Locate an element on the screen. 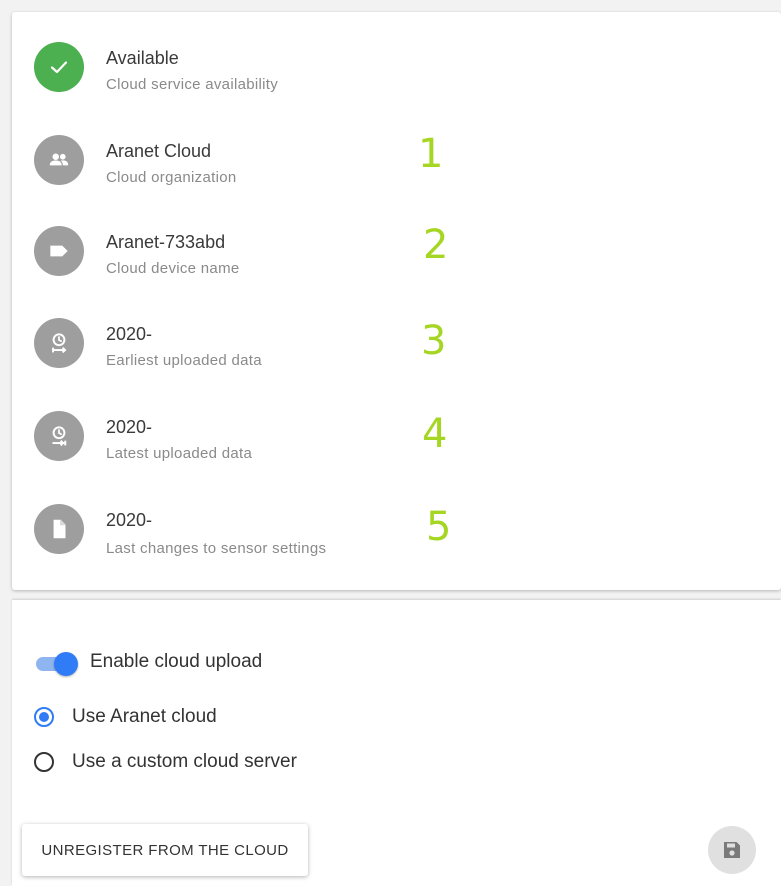 The height and width of the screenshot is (886, 781). earliest-upload-title: 2020- is located at coordinates (129, 334).